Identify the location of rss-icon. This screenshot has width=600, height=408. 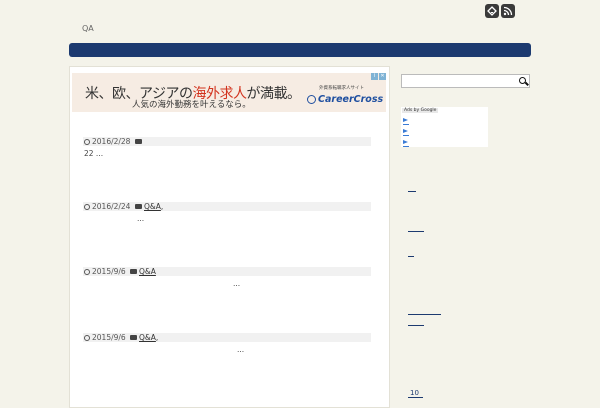
(508, 11).